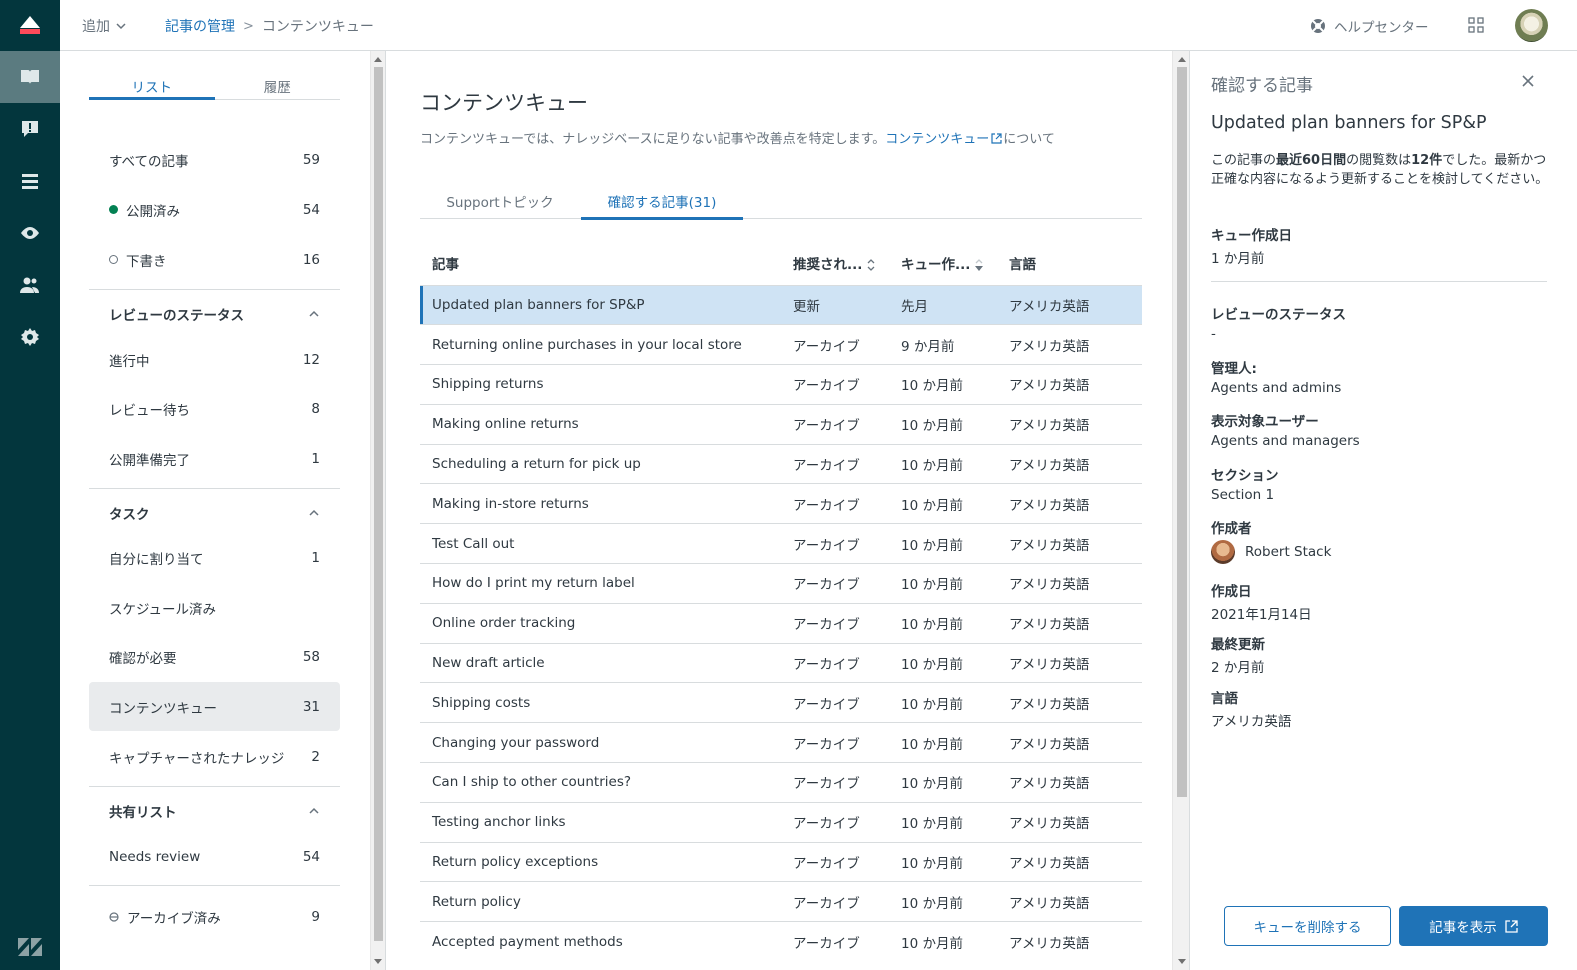  I want to click on author: Robert Stack, so click(1381, 552).